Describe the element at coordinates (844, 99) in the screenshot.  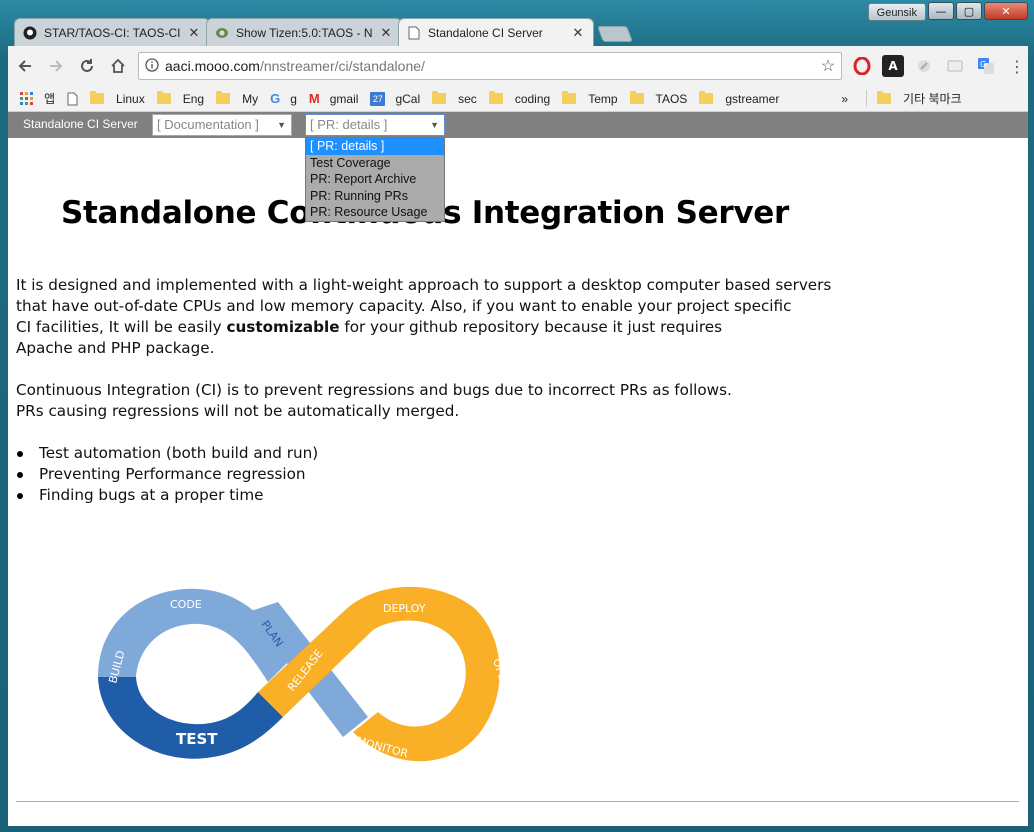
I see `bookmarks-overflow-button: »` at that location.